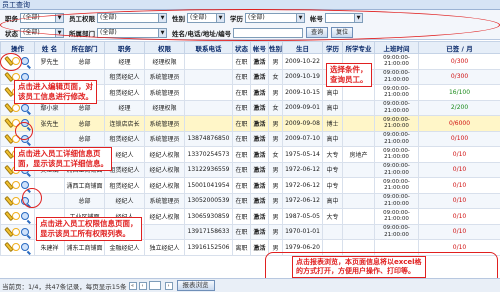 This screenshot has height=292, width=500. Describe the element at coordinates (332, 154) in the screenshot. I see `cell-edu: 大专` at that location.